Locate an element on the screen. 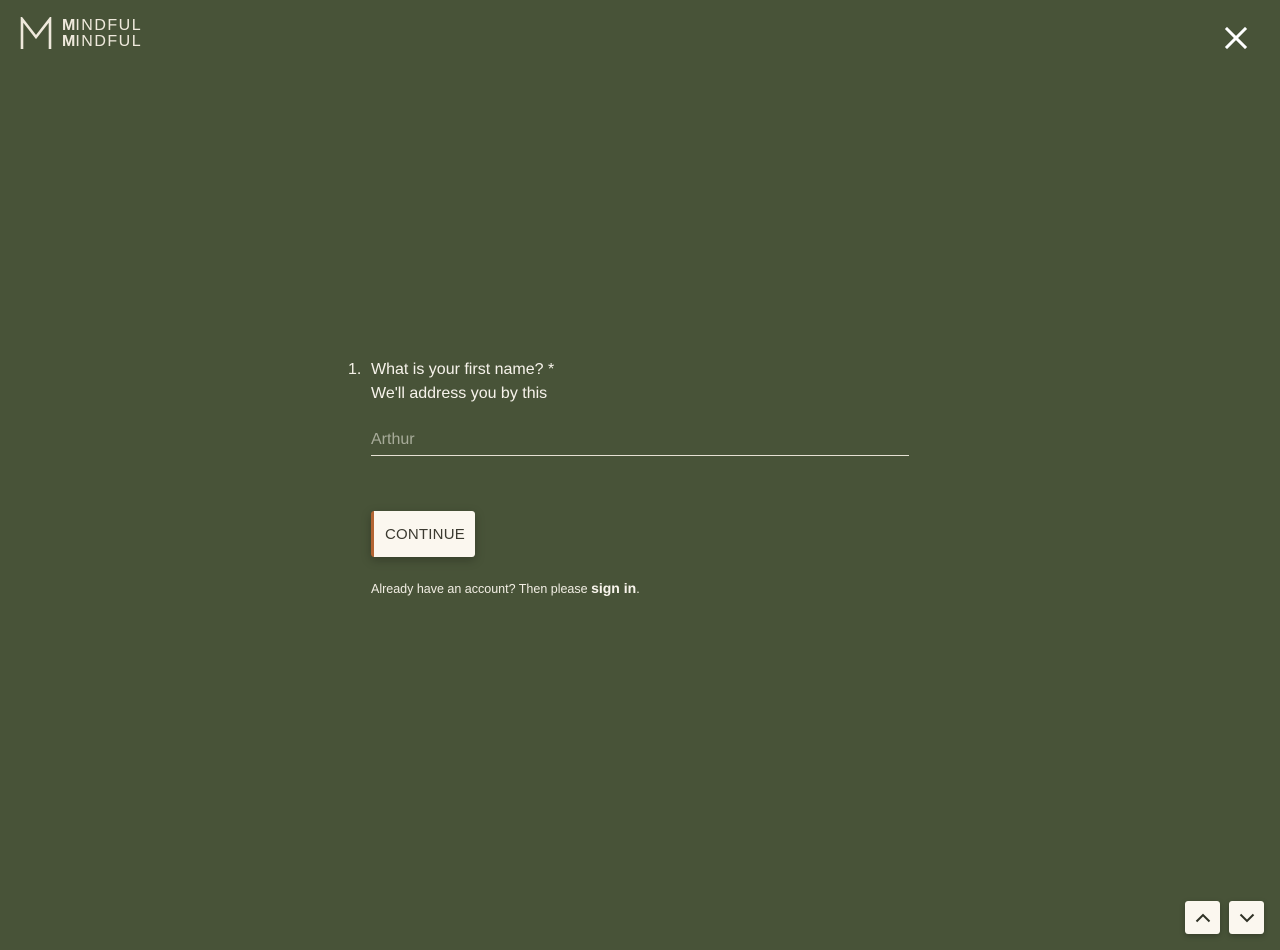 The image size is (1280, 950). close-button is located at coordinates (1236, 38).